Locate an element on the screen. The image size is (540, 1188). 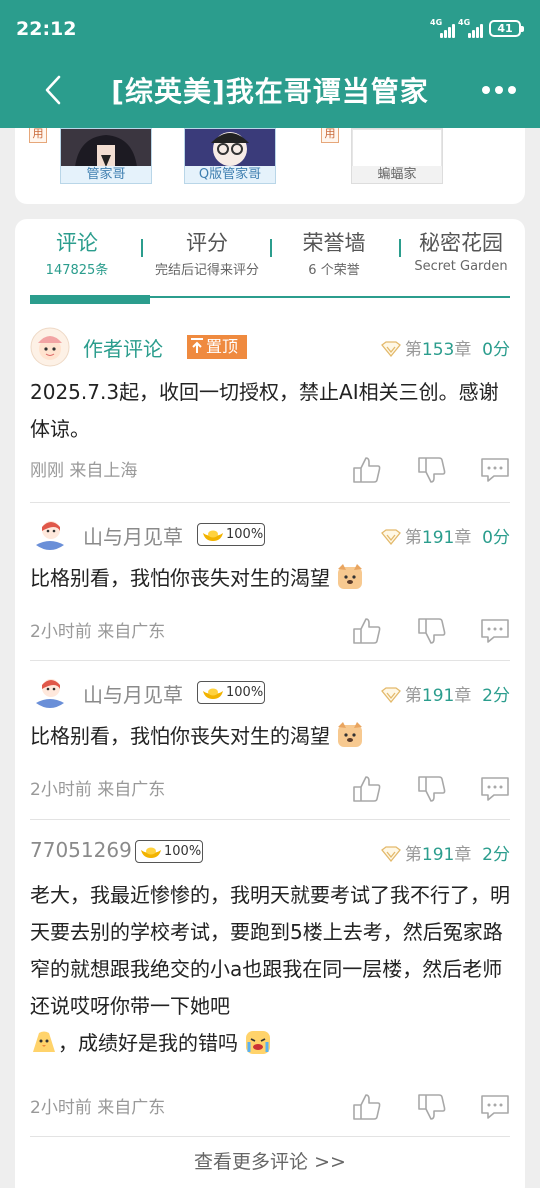
chapter-score: 第191章 0分 is located at coordinates (445, 535).